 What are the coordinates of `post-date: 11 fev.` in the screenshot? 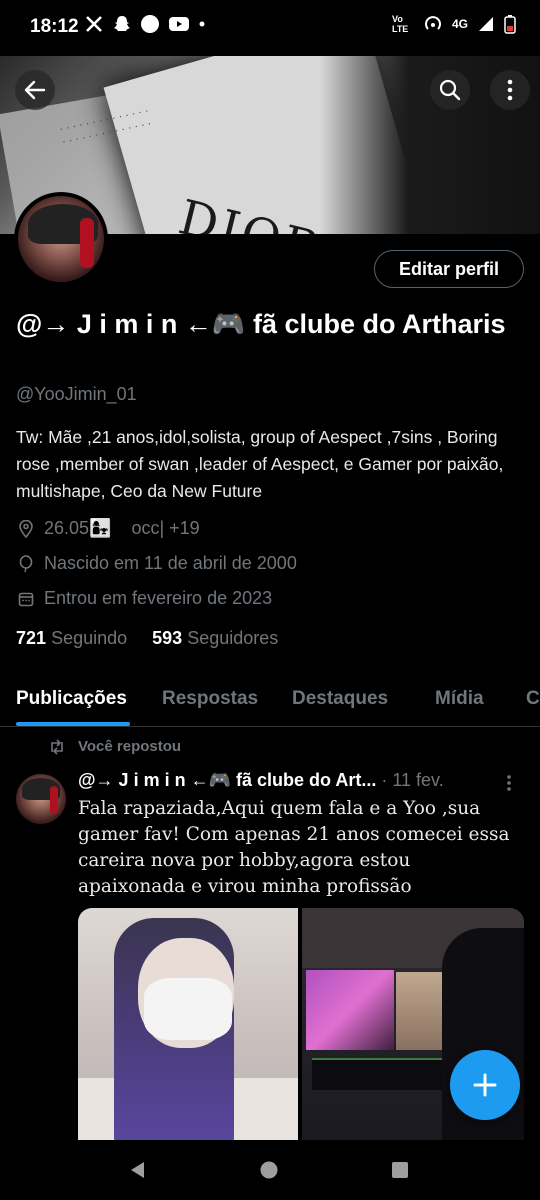 It's located at (417, 780).